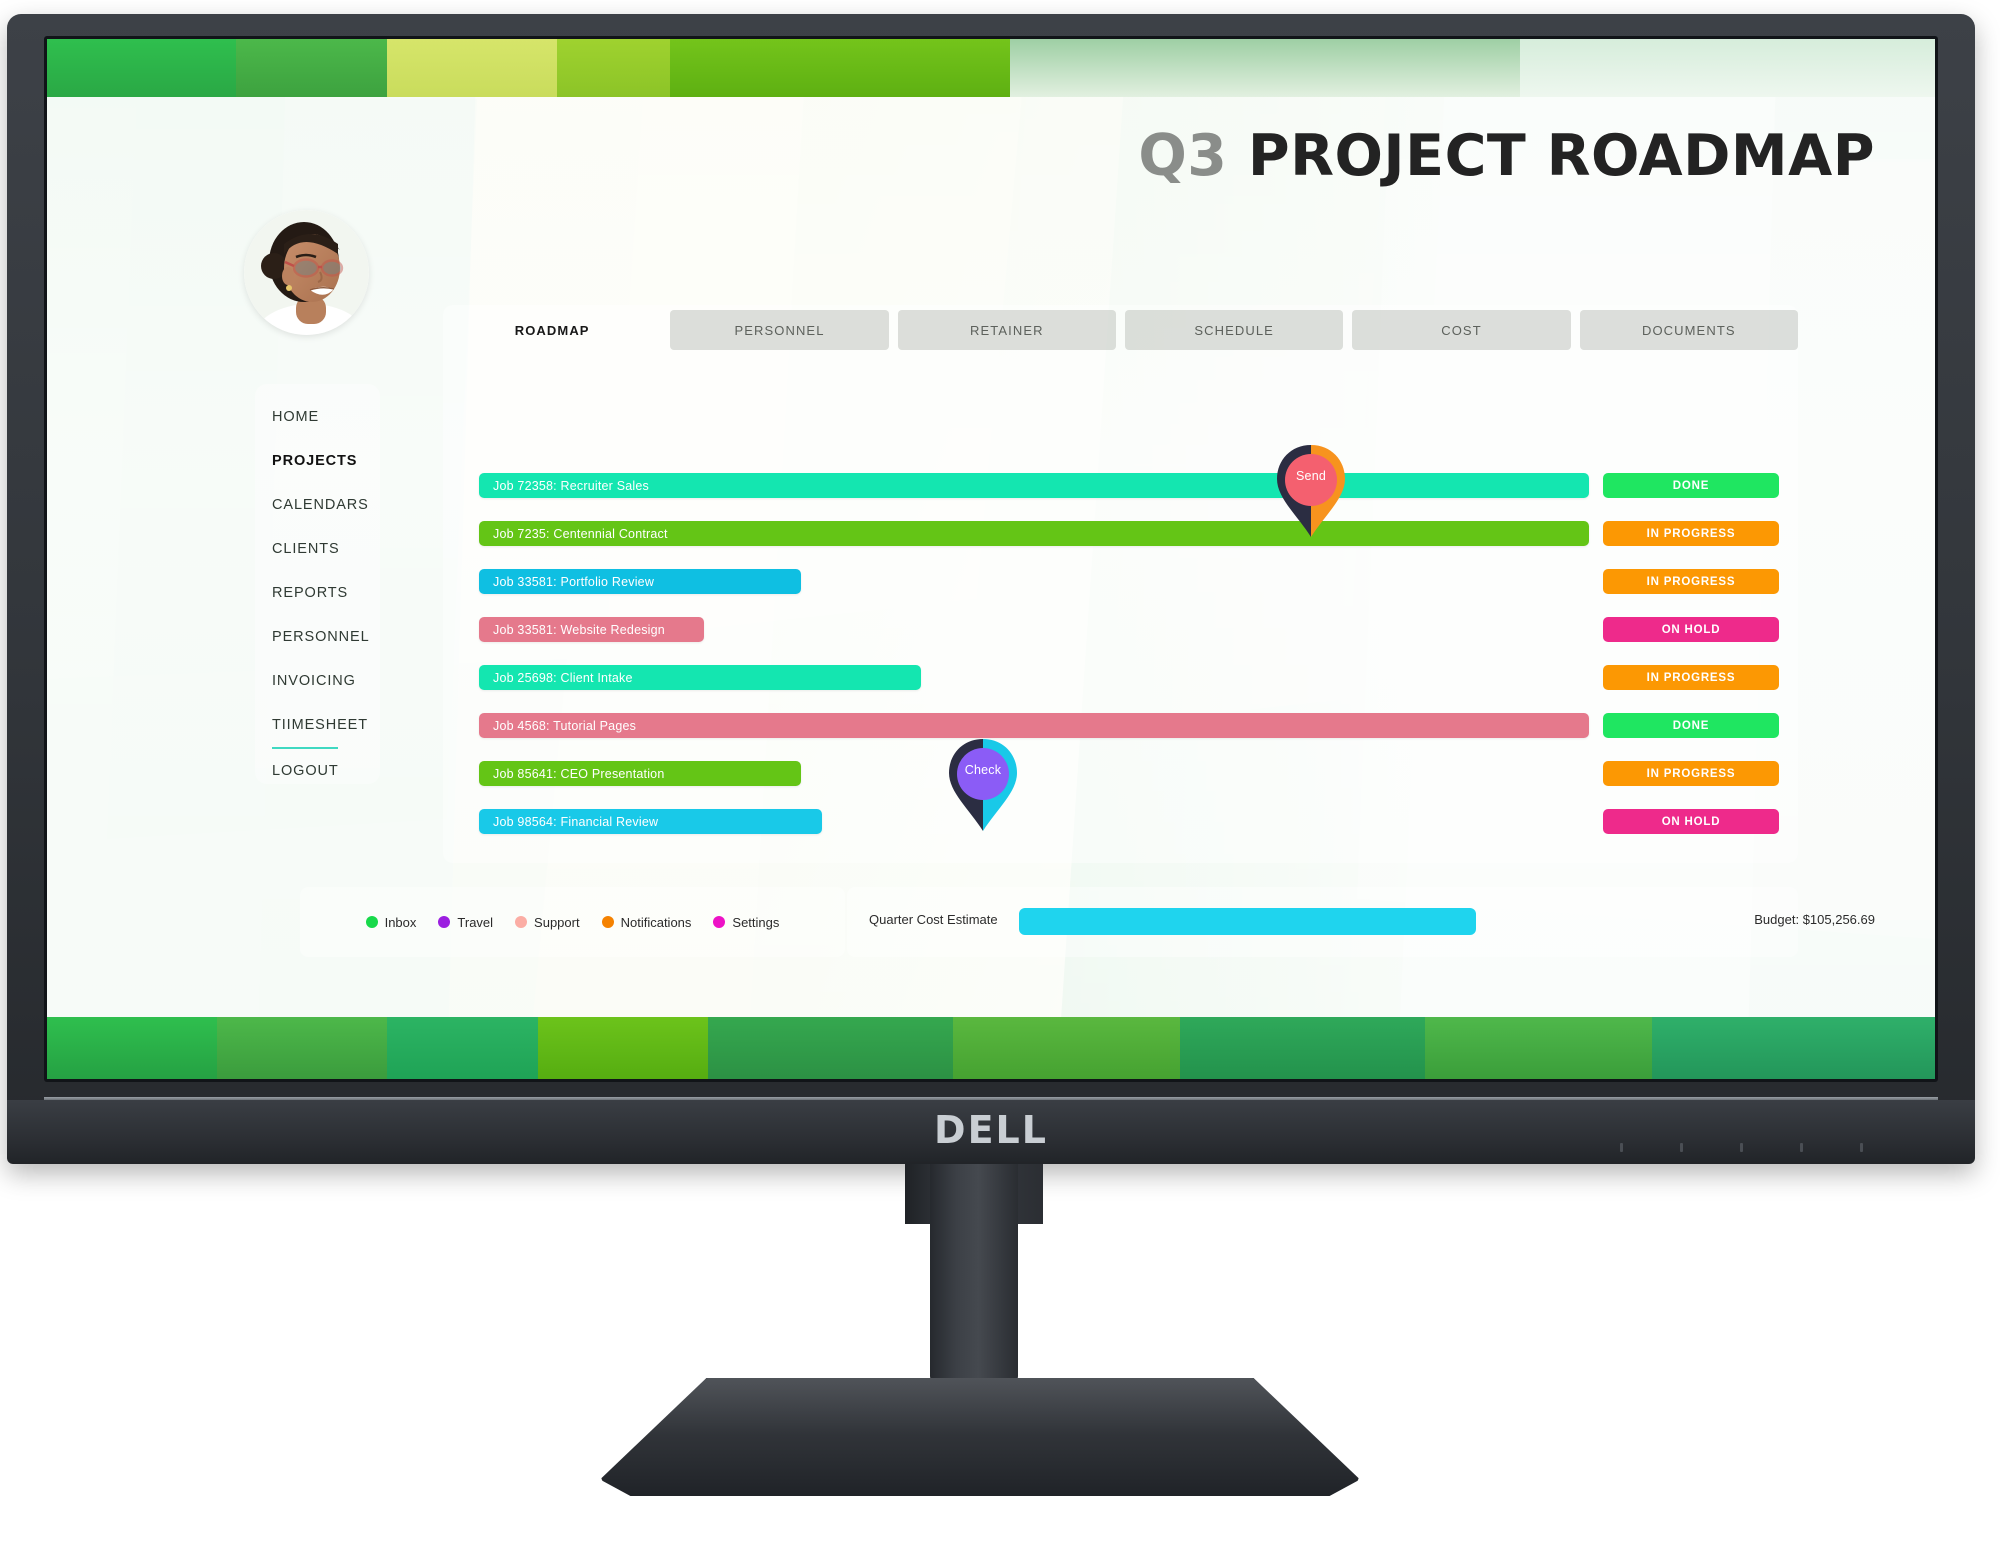  Describe the element at coordinates (1561, 156) in the screenshot. I see `page-title-main: PROJECT ROADMAP` at that location.